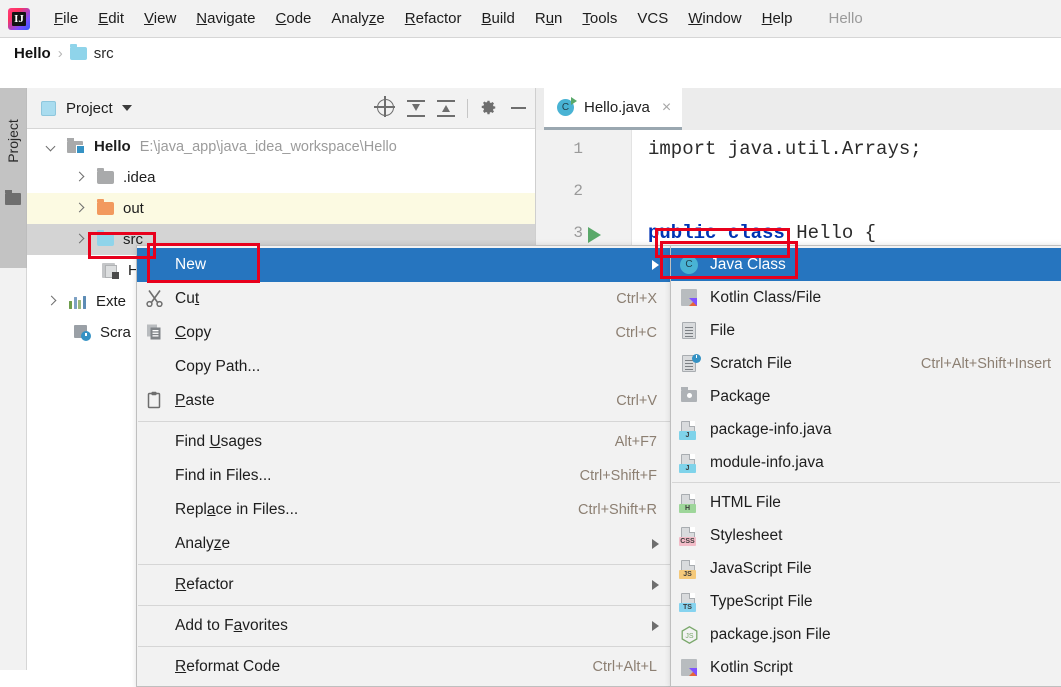 Image resolution: width=1061 pixels, height=687 pixels. I want to click on menu-window: Window, so click(714, 19).